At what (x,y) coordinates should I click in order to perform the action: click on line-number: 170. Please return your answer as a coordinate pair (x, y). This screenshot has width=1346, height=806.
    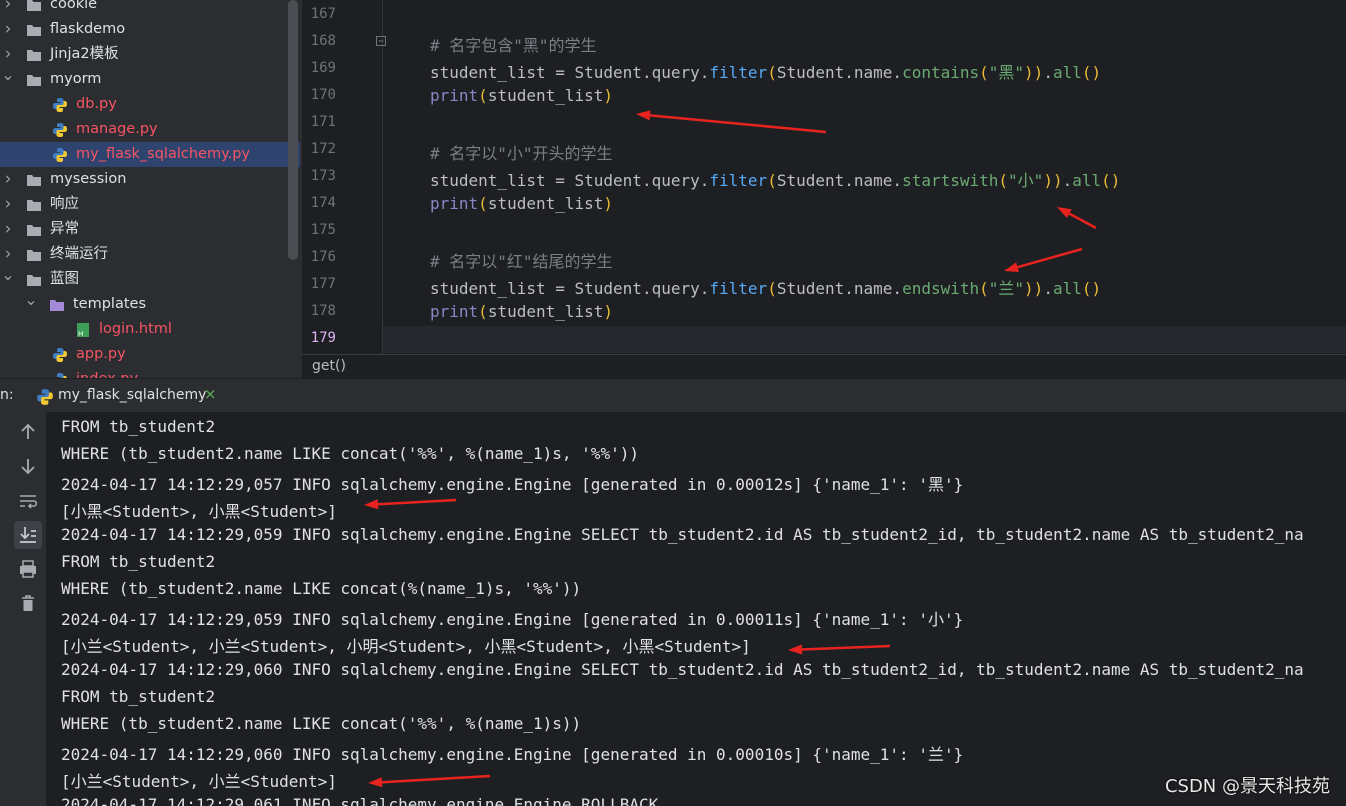
    Looking at the image, I should click on (323, 95).